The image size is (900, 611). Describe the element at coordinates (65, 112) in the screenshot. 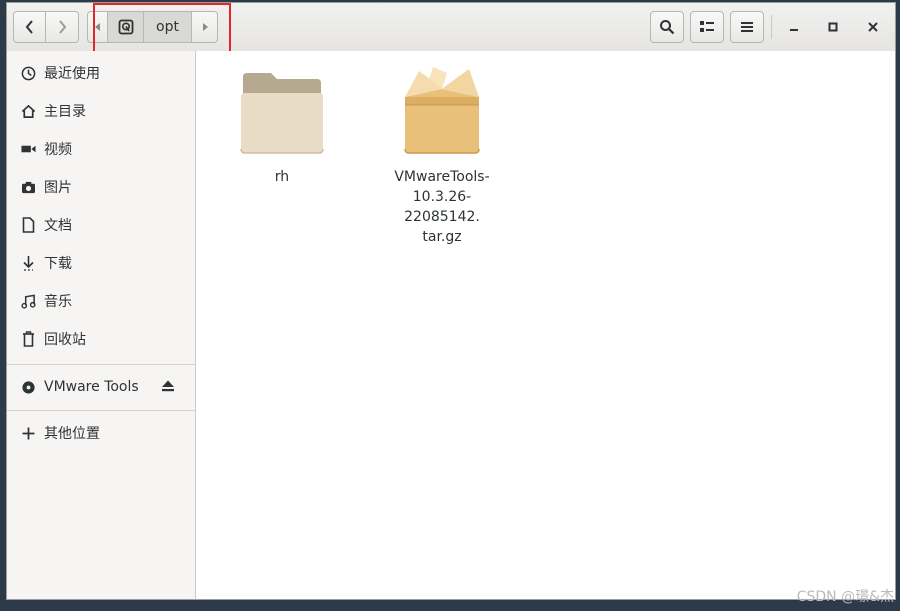

I see `sidebar-item-label: 主目录` at that location.